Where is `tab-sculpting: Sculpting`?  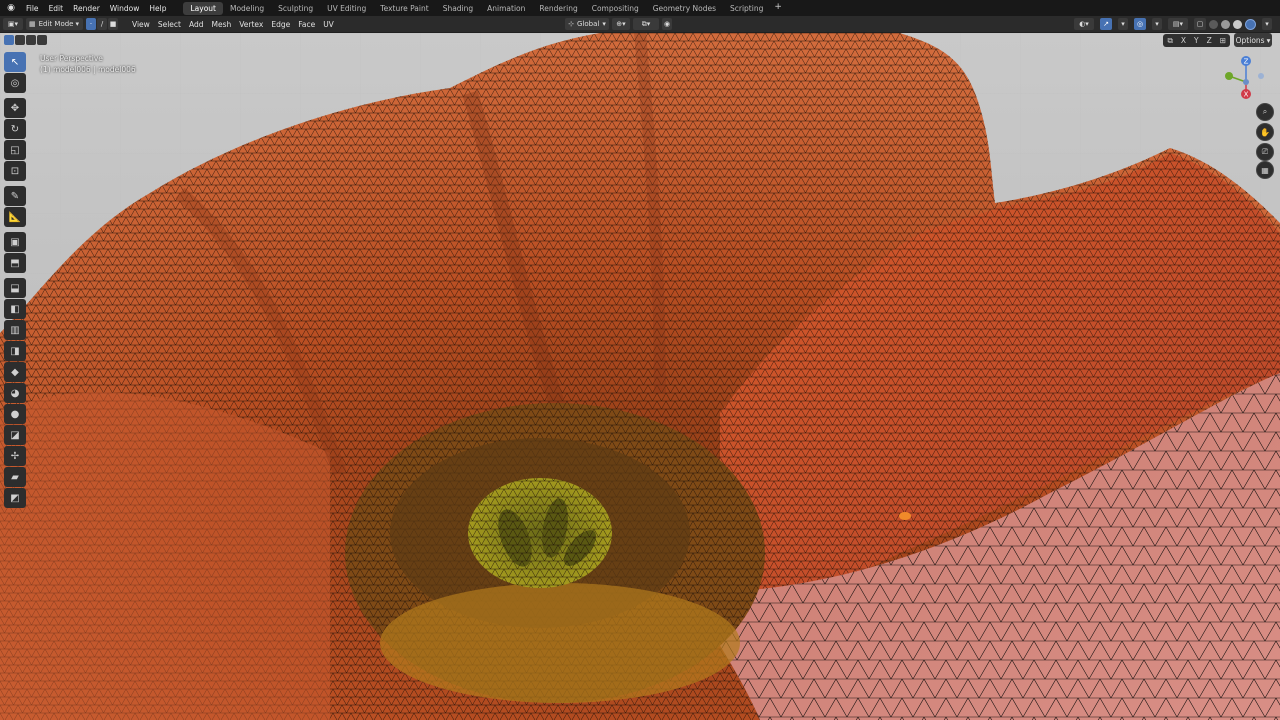 tab-sculpting: Sculpting is located at coordinates (295, 8).